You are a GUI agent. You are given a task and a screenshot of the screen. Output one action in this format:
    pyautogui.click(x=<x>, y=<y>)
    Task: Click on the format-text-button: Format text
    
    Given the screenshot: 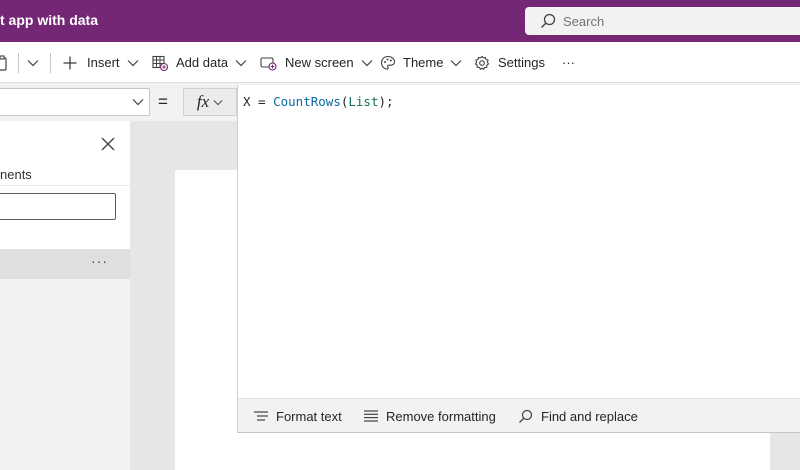 What is the action you would take?
    pyautogui.click(x=298, y=416)
    